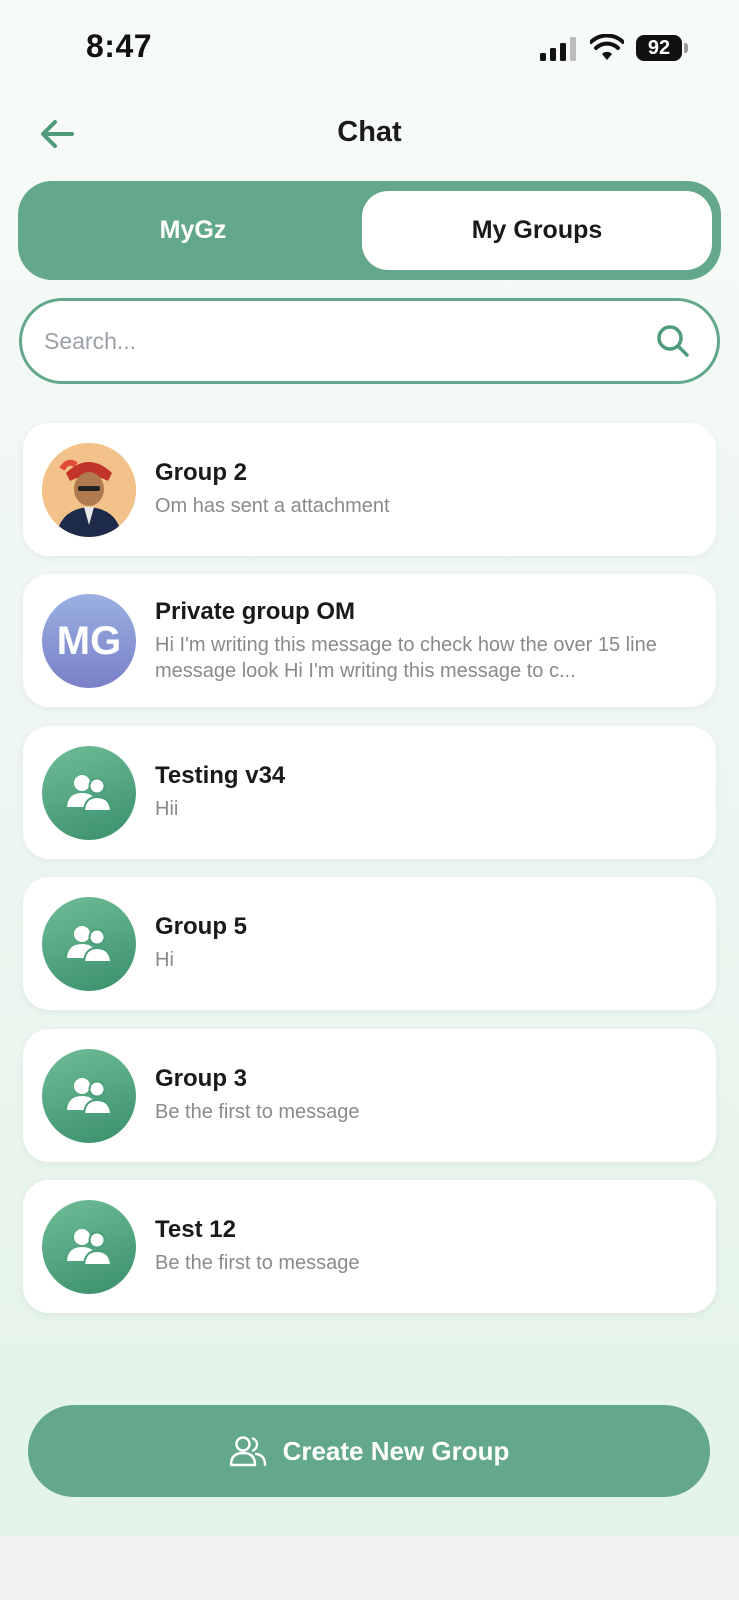 The height and width of the screenshot is (1600, 739). What do you see at coordinates (220, 775) in the screenshot?
I see `group-name: Testing v34` at bounding box center [220, 775].